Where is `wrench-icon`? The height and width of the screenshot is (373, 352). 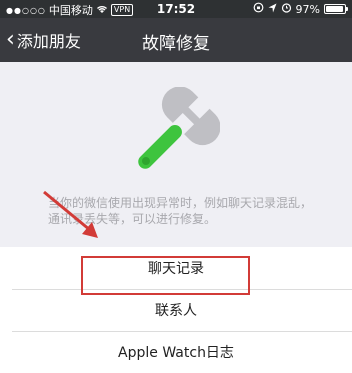
wrench-icon is located at coordinates (170, 136).